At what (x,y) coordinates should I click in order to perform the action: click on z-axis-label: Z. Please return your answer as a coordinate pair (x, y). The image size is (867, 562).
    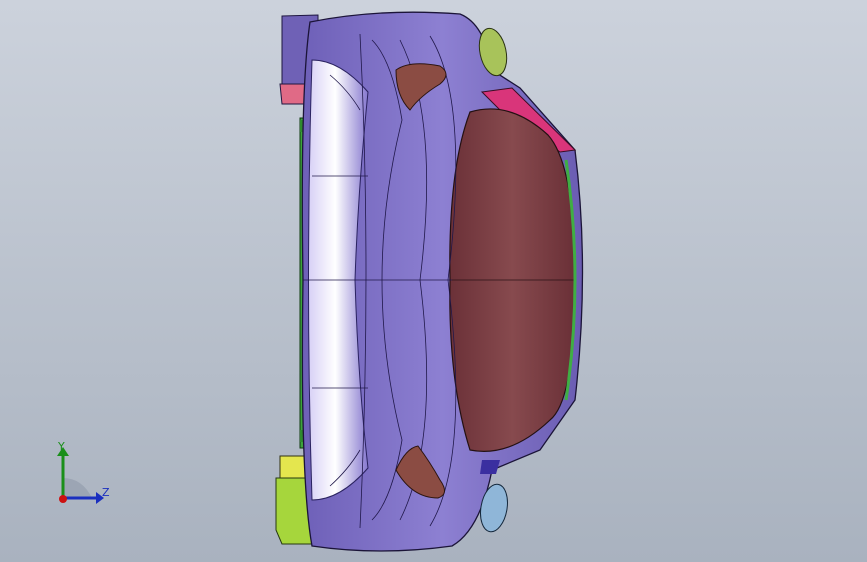
    Looking at the image, I should click on (106, 492).